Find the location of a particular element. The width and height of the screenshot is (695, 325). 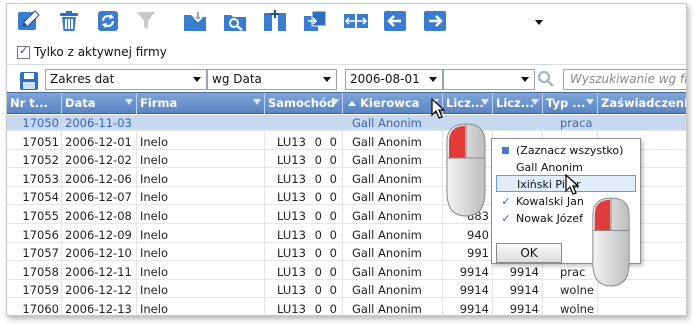

ok-button: OK is located at coordinates (529, 253).